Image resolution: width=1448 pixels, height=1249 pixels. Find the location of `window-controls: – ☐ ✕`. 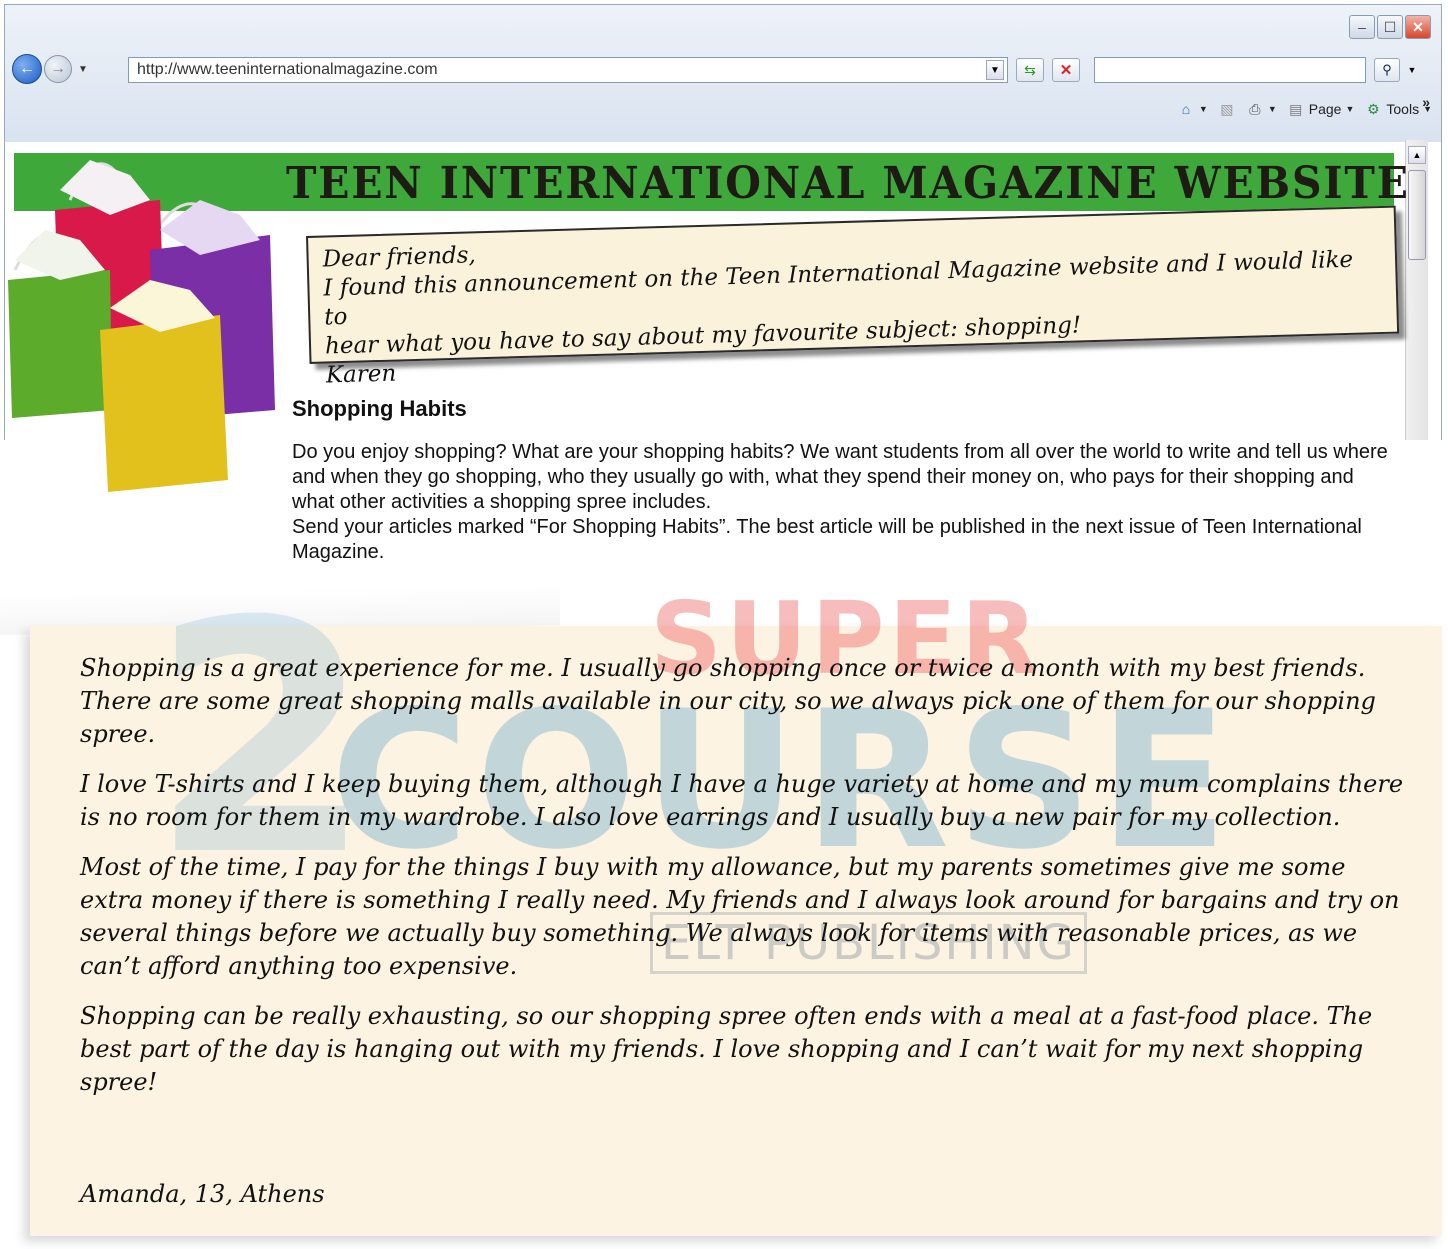

window-controls: – ☐ ✕ is located at coordinates (1390, 27).